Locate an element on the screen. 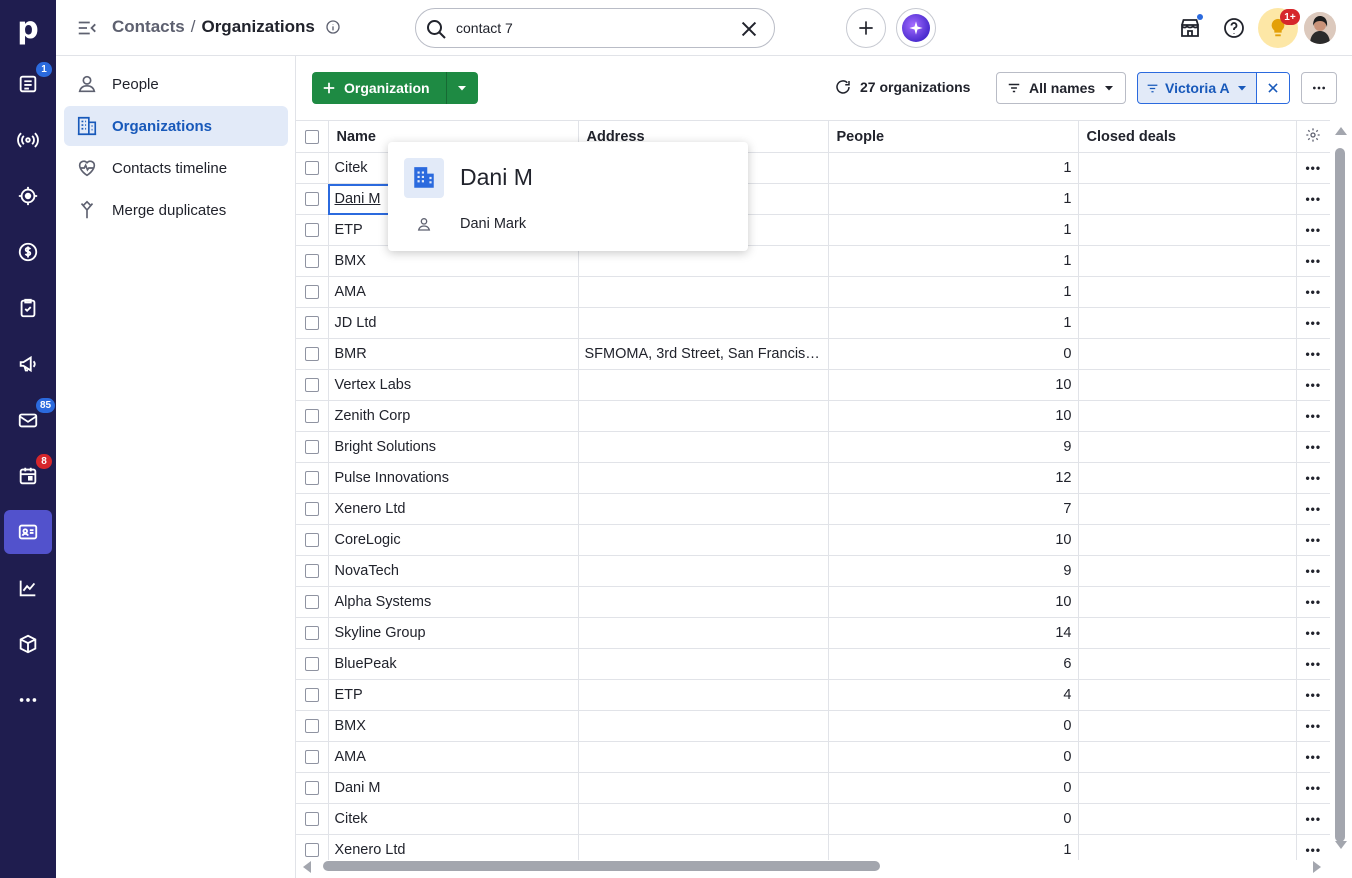 The width and height of the screenshot is (1352, 878). more-actions-button is located at coordinates (1319, 88).